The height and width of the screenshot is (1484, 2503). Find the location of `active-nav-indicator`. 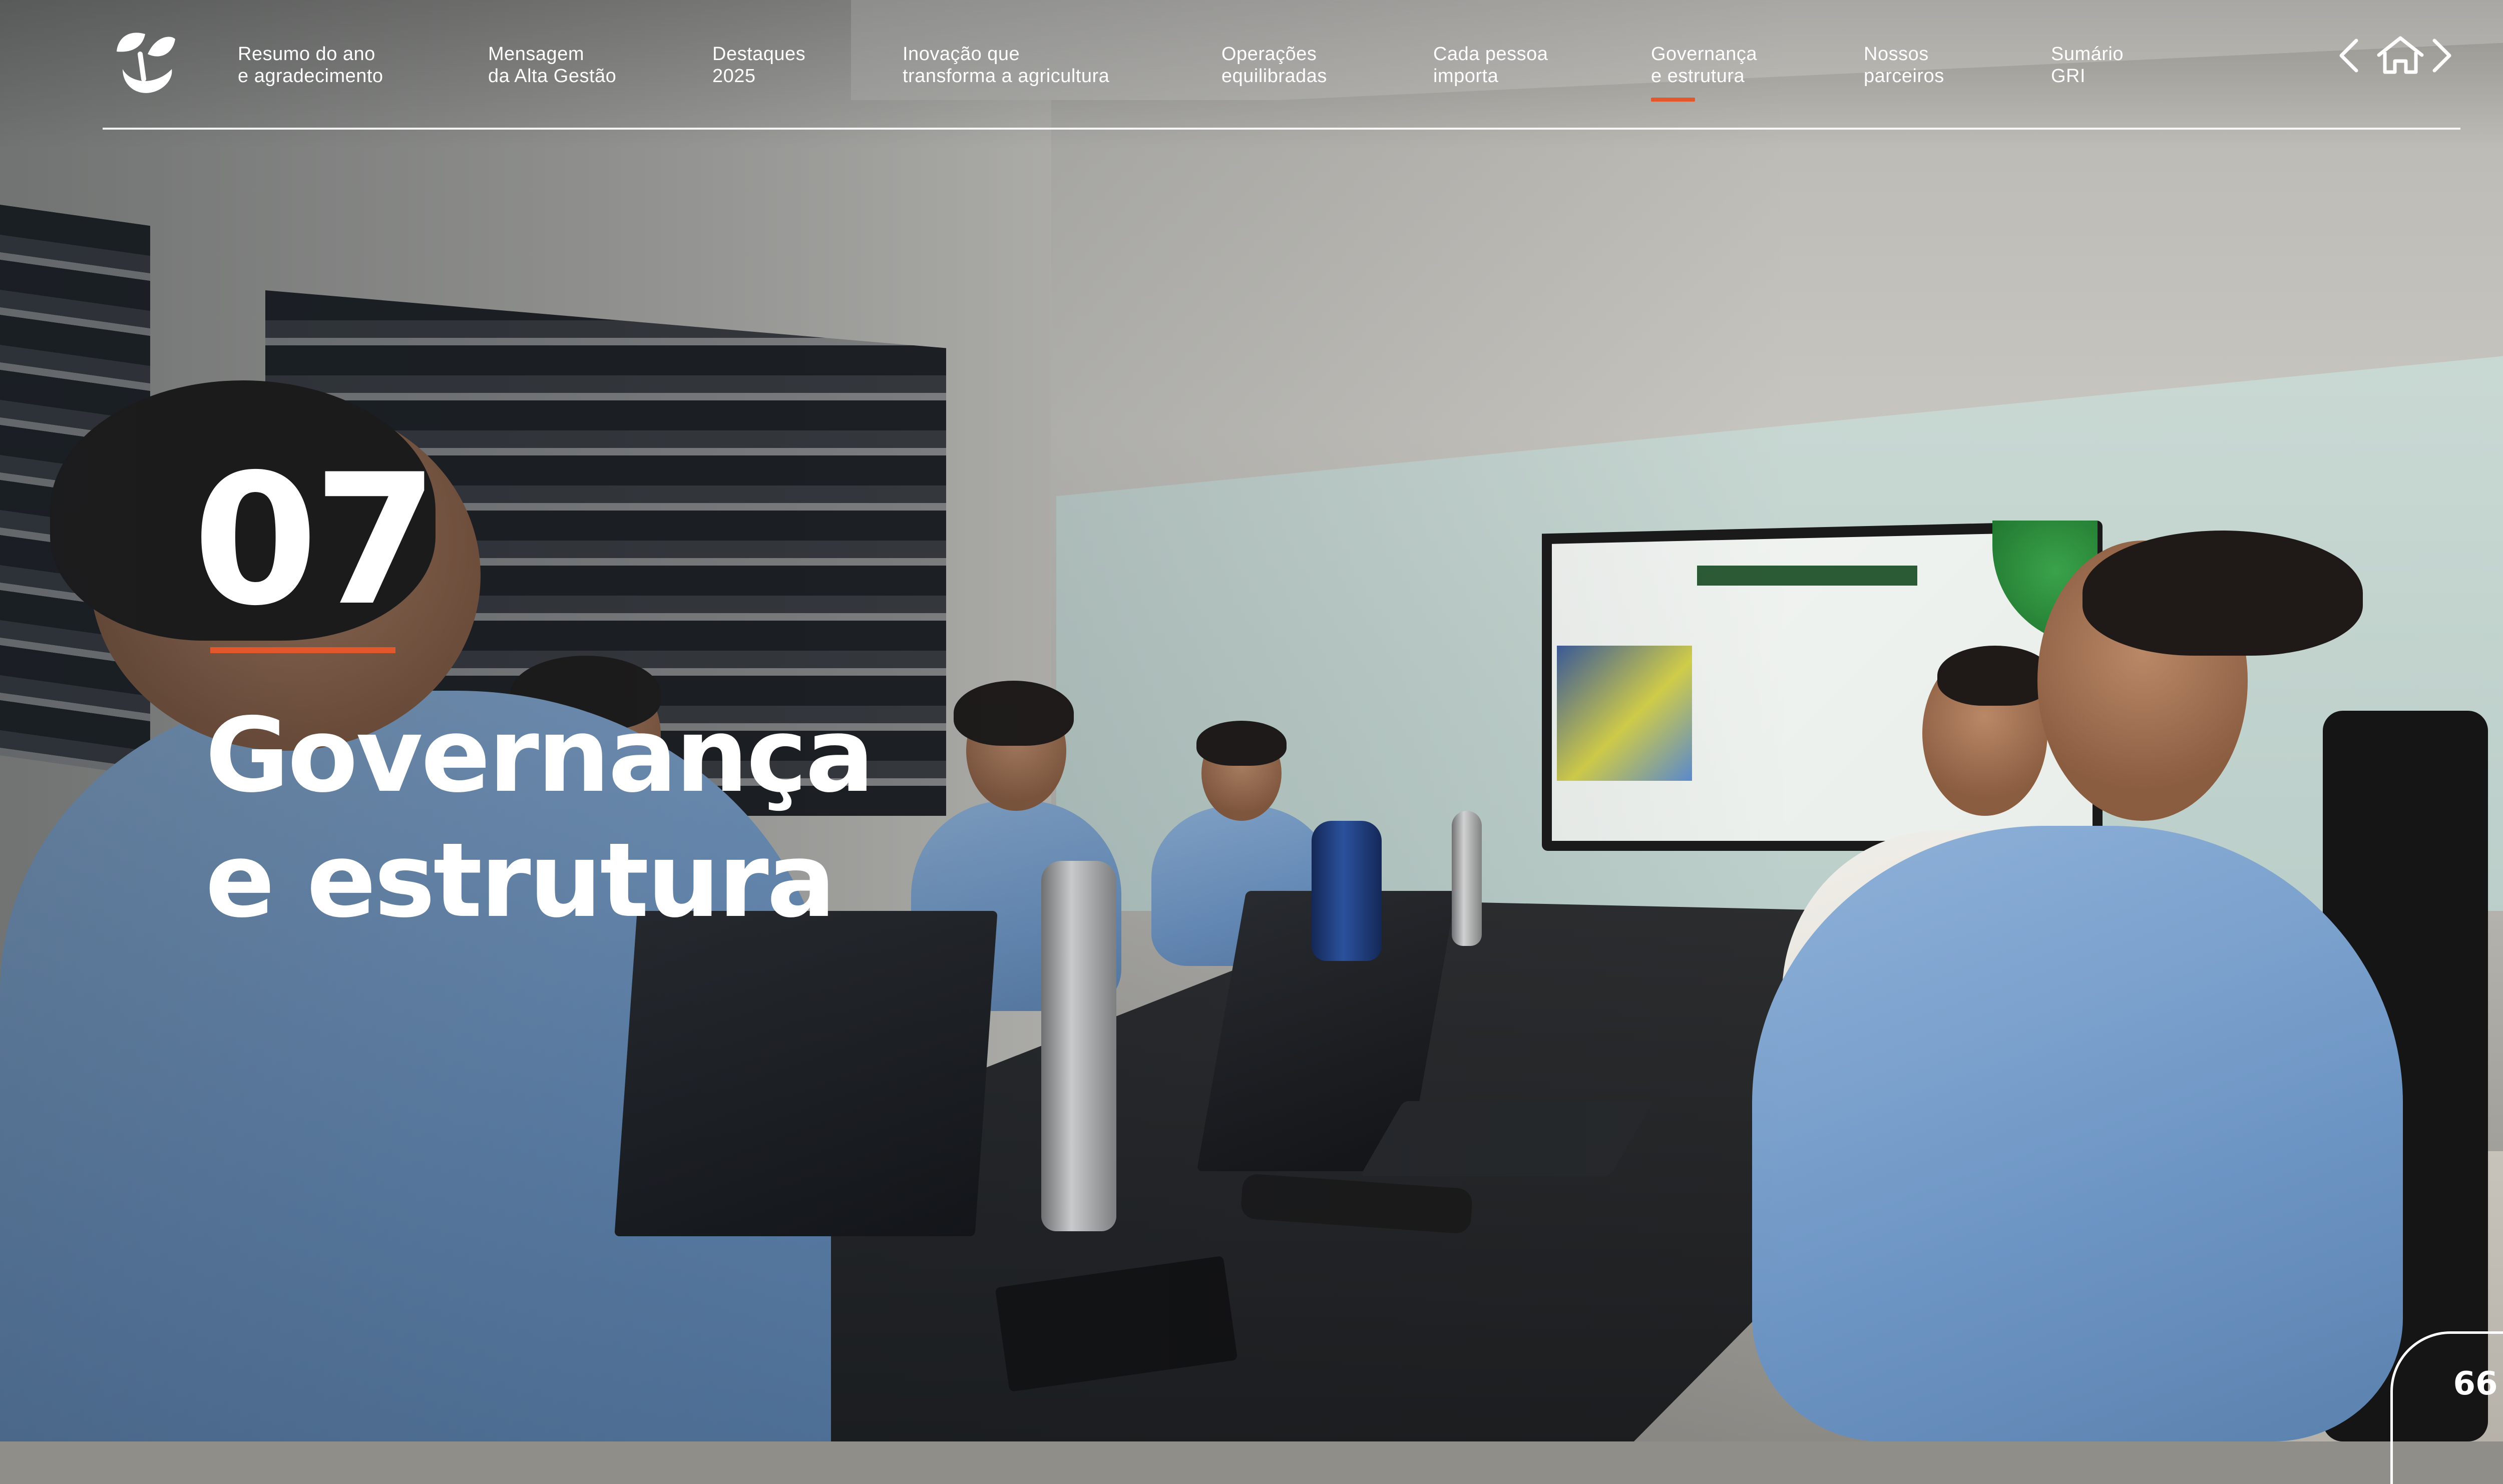

active-nav-indicator is located at coordinates (1673, 100).